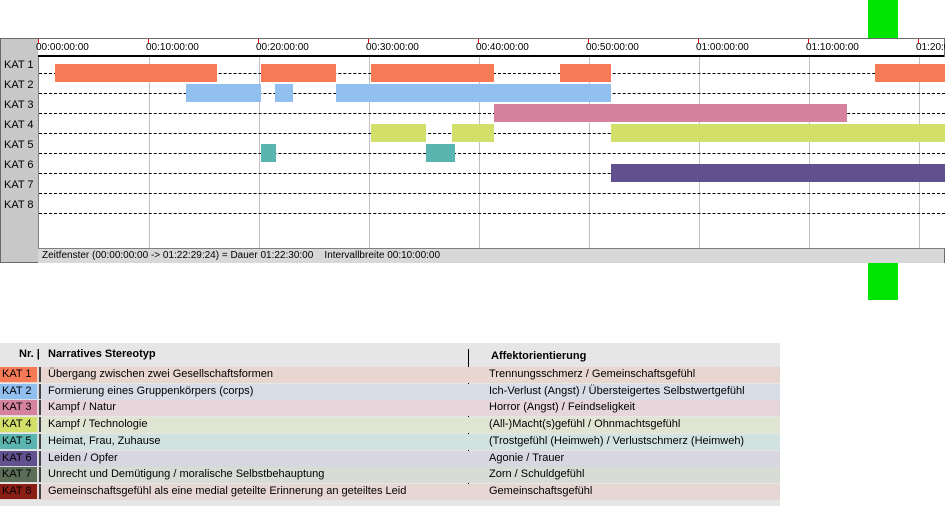 This screenshot has width=945, height=530. What do you see at coordinates (19, 165) in the screenshot?
I see `row-label-kat-6: KAT 6` at bounding box center [19, 165].